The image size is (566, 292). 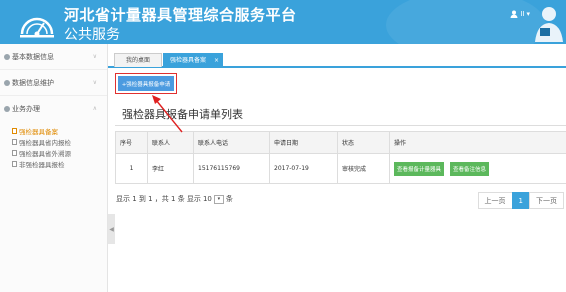 I want to click on sidebar-collapse-handle: ◀, so click(x=111, y=229).